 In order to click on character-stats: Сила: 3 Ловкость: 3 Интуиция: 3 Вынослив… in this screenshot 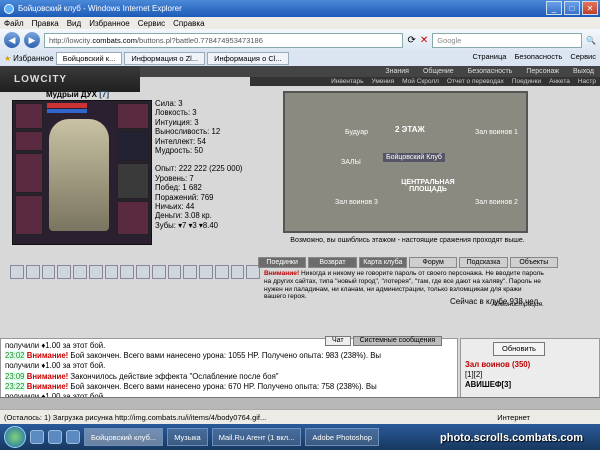, I will do `click(199, 164)`.